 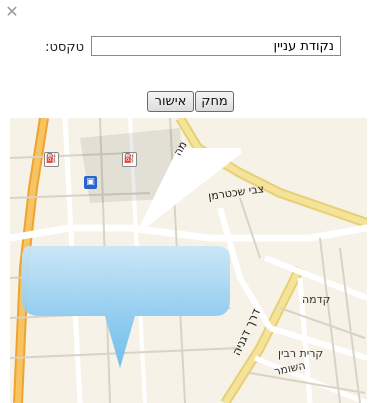 What do you see at coordinates (170, 101) in the screenshot?
I see `ok-button: אישור` at bounding box center [170, 101].